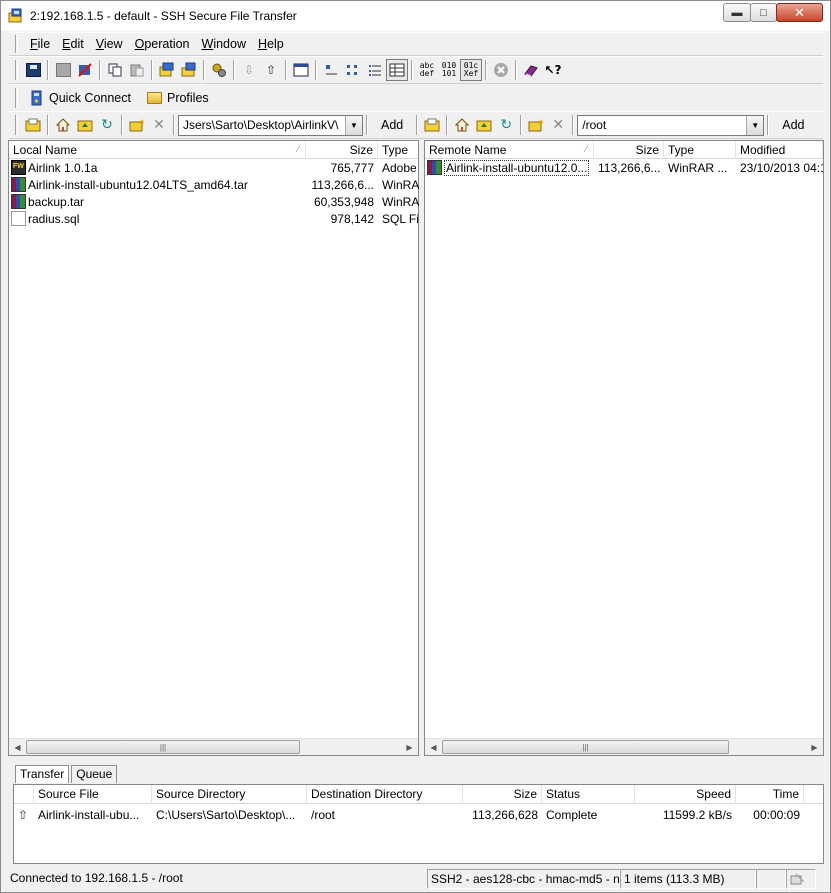 This screenshot has height=893, width=831. Describe the element at coordinates (763, 12) in the screenshot. I see `maximize-button: □` at that location.